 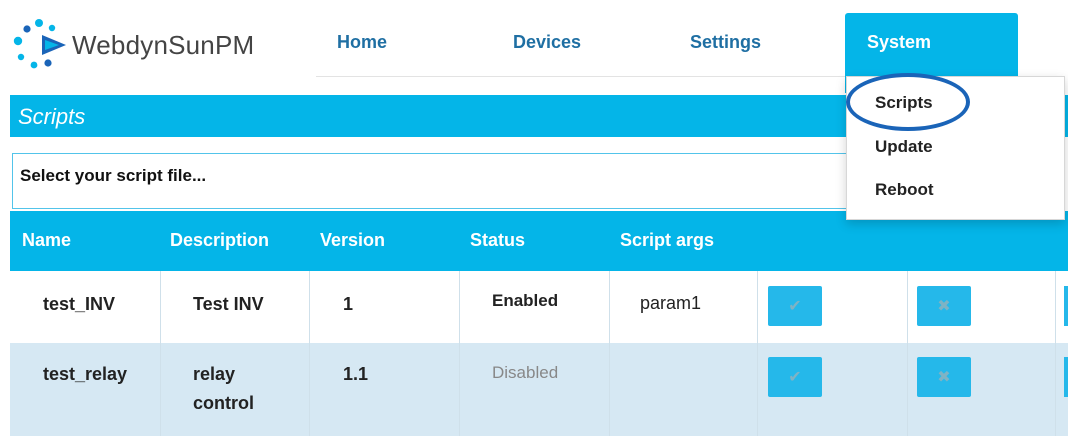 What do you see at coordinates (908, 102) in the screenshot?
I see `highlight-ring-annotation` at bounding box center [908, 102].